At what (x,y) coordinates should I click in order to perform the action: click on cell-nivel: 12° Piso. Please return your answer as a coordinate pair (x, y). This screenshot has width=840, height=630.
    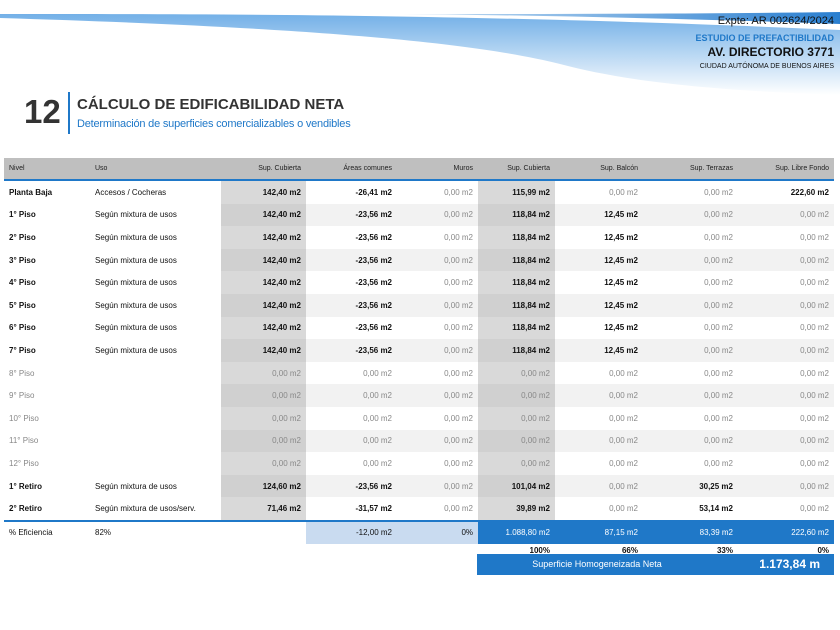
    Looking at the image, I should click on (24, 463).